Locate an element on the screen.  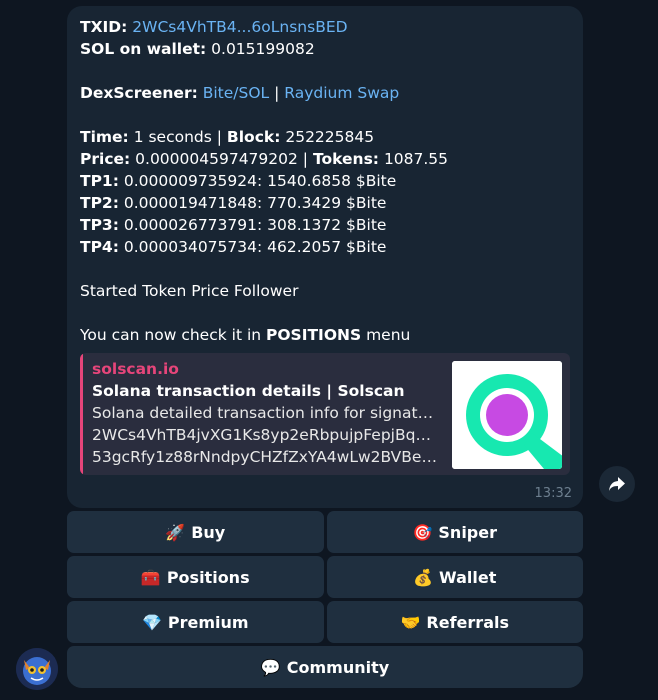
check-line: You can now check it in POSITIONS menu is located at coordinates (330, 335).